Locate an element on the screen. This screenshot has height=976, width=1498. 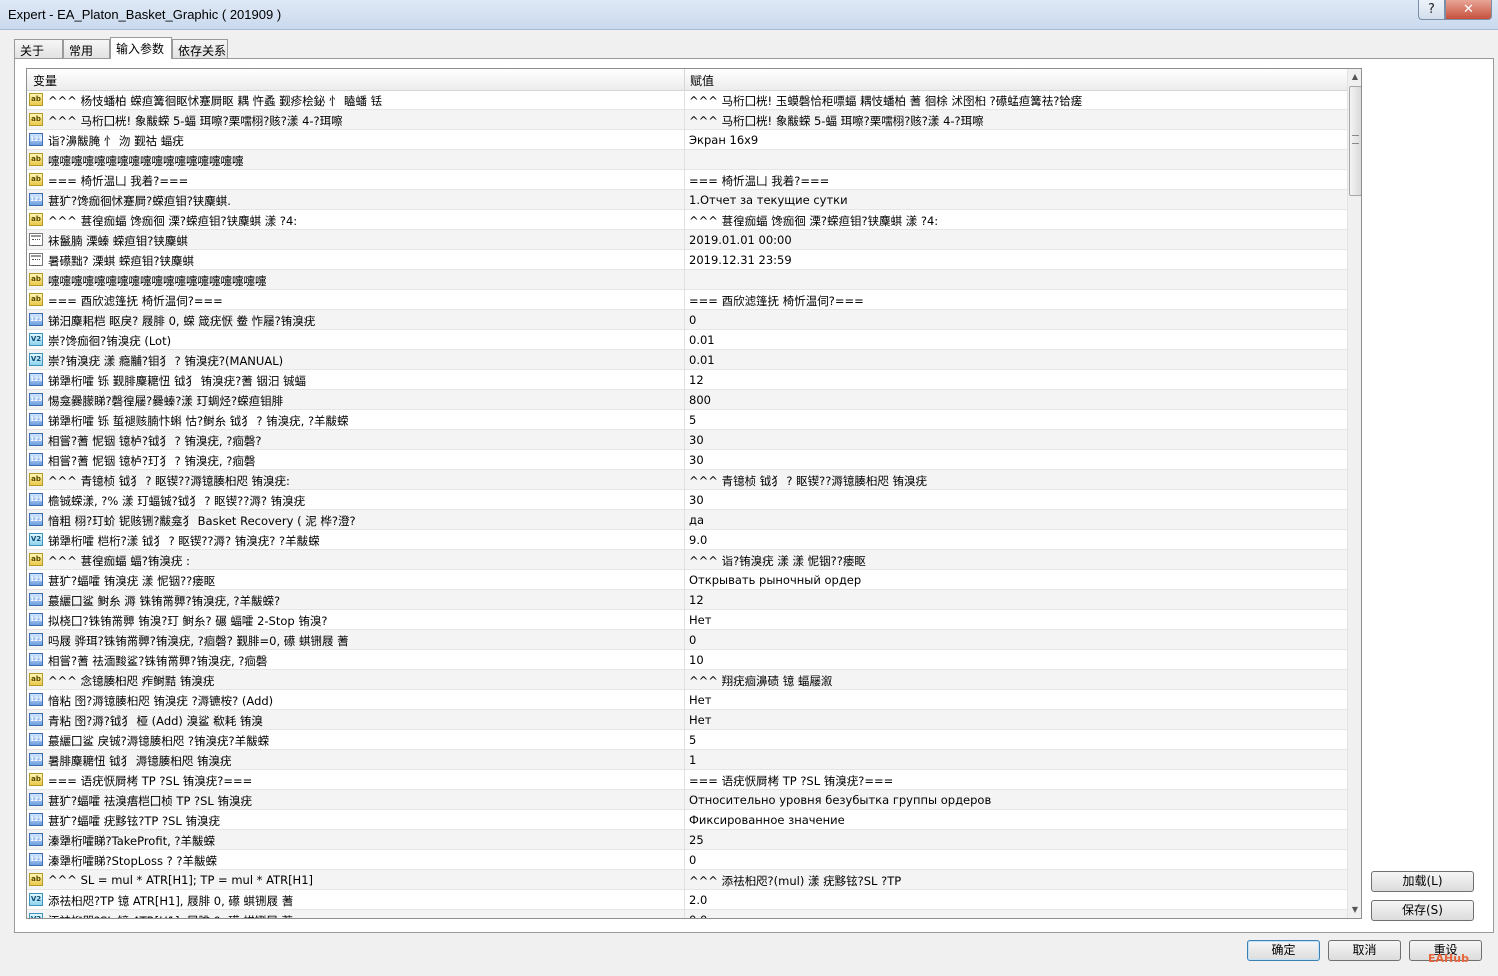
column-header-variable: 变量 is located at coordinates (45, 80).